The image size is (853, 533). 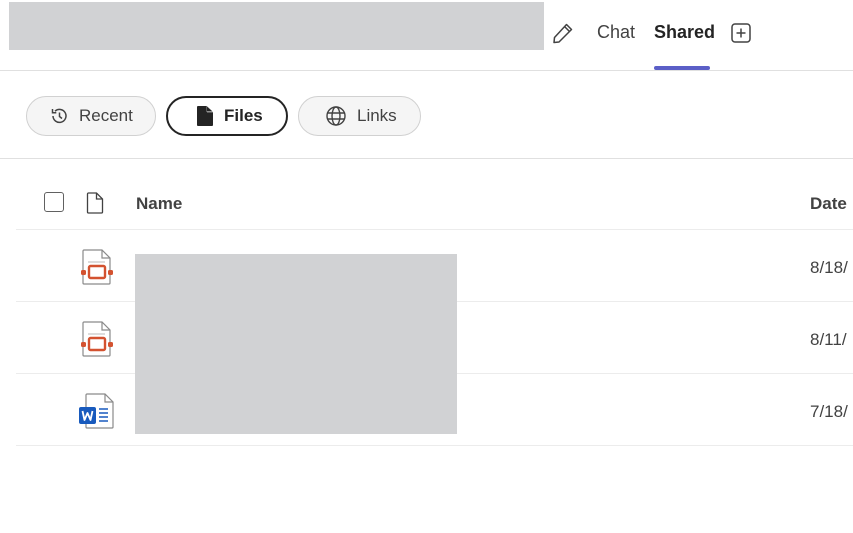 I want to click on pencil-edit-icon, so click(x=563, y=33).